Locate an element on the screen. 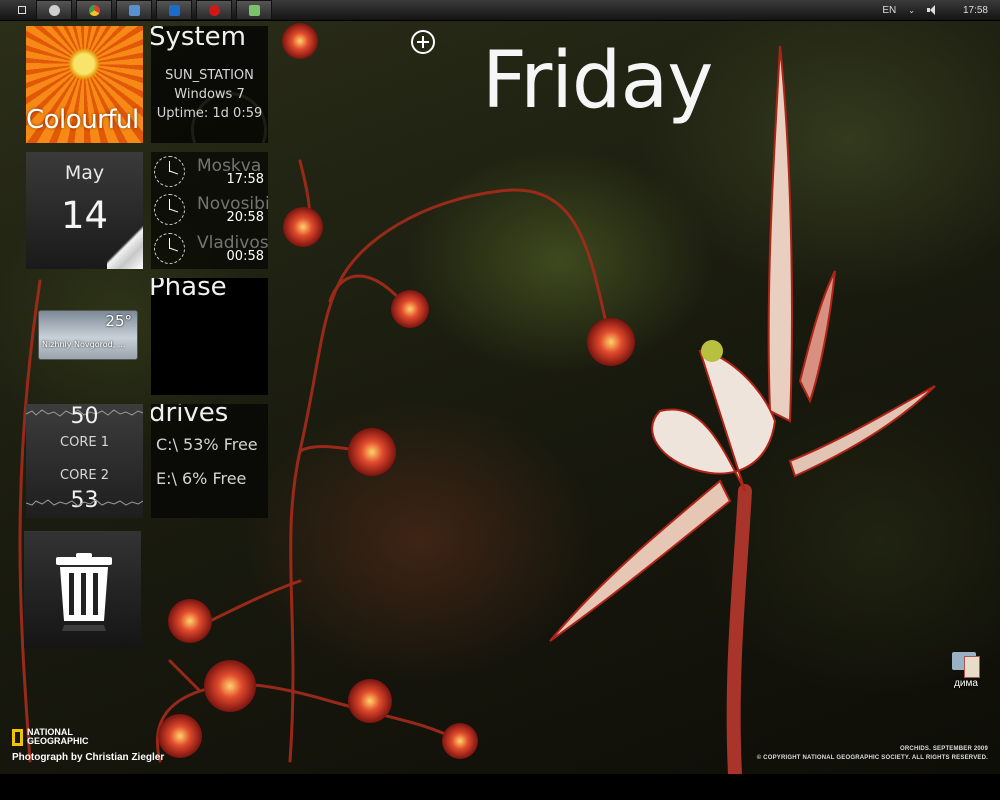 Image resolution: width=1000 pixels, height=800 pixels. desktop-icon-label: дима is located at coordinates (966, 683).